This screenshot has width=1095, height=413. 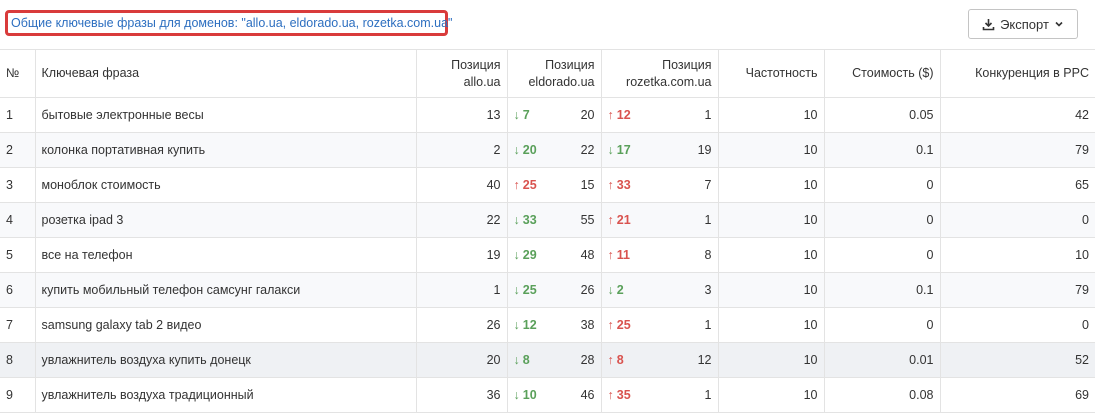 I want to click on position-allo: 1, so click(x=461, y=290).